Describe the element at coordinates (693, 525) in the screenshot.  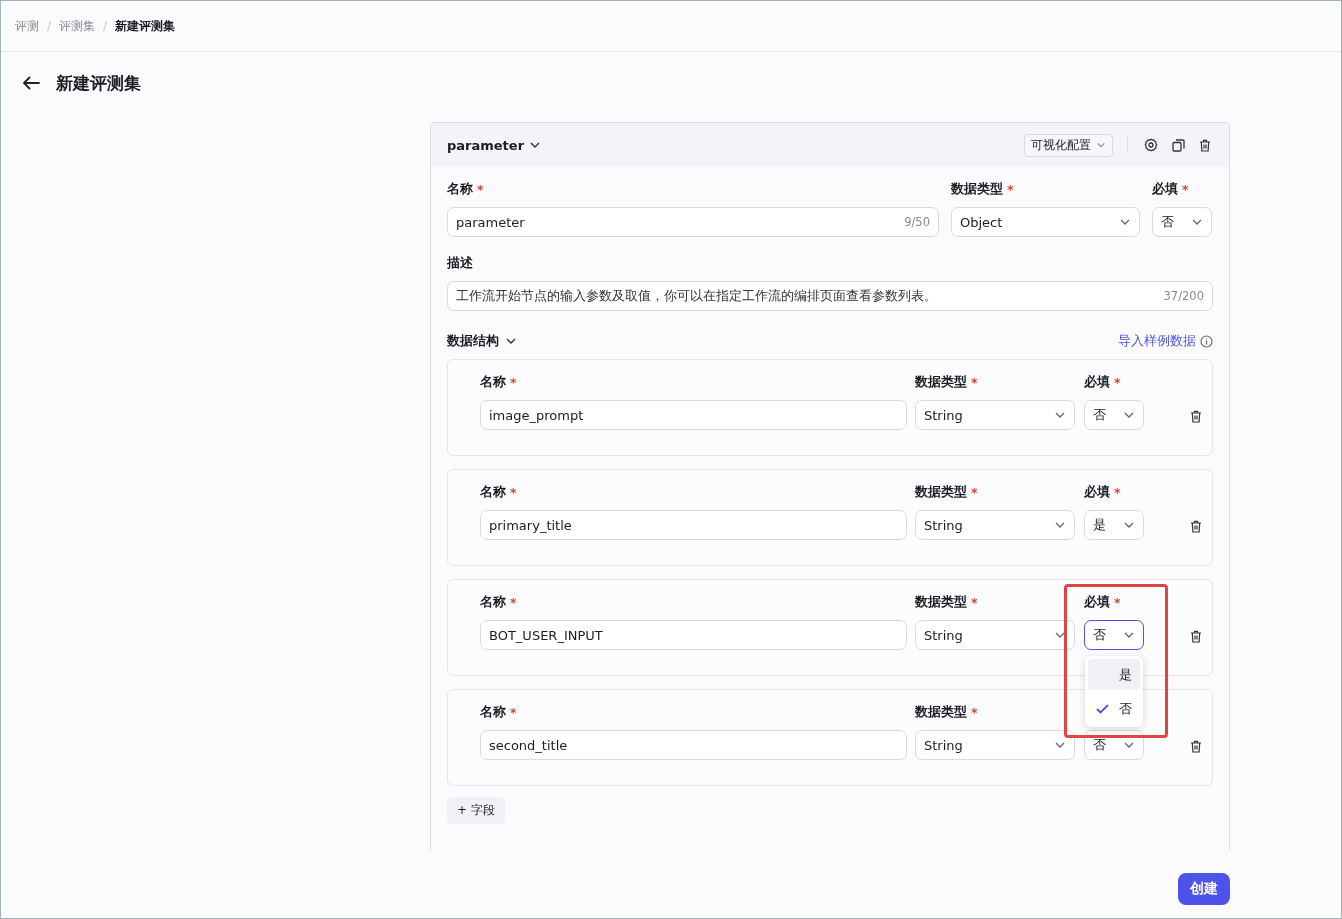
I see `name-input: primary_title` at that location.